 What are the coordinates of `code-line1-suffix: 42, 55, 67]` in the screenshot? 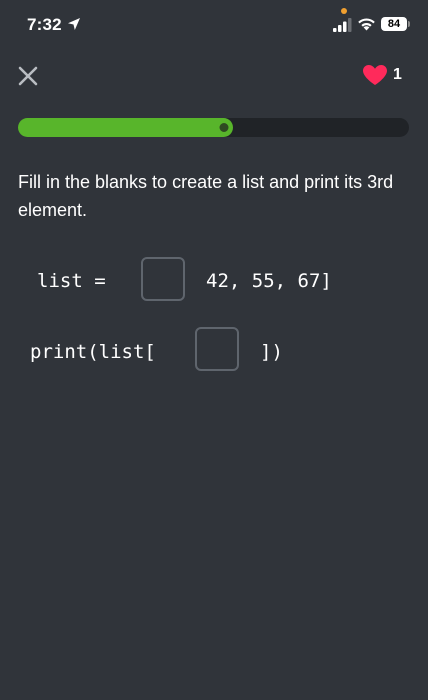 It's located at (269, 281).